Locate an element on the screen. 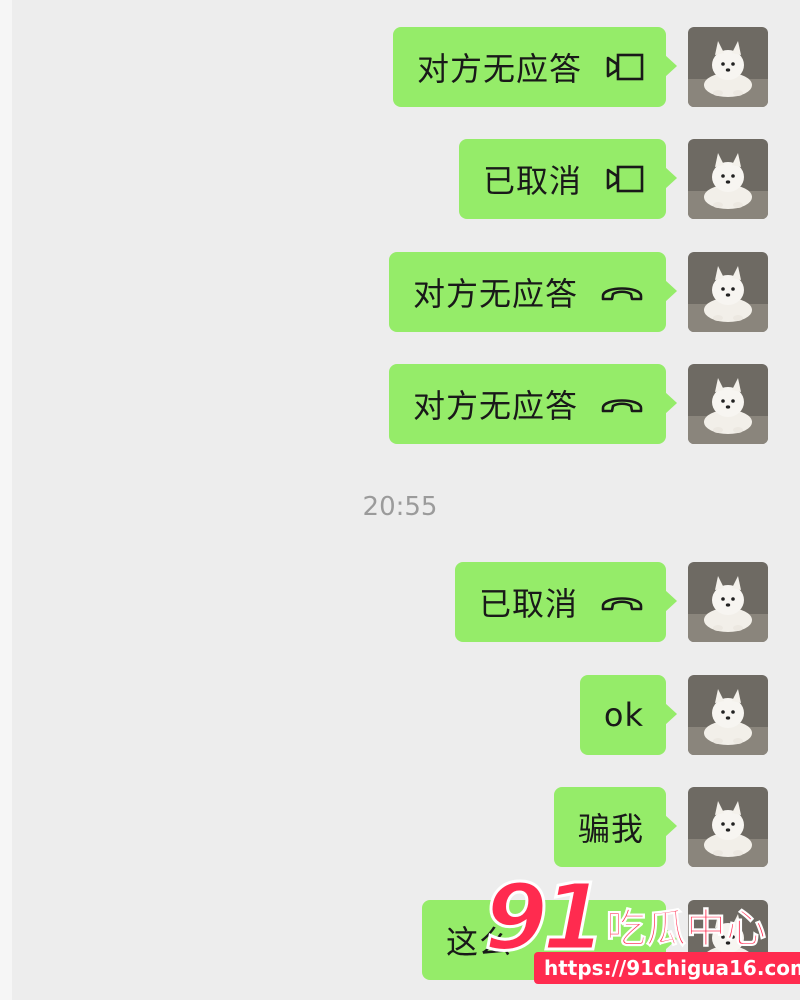 This screenshot has width=800, height=1000. watermark-url: https://91chigua16.com is located at coordinates (667, 968).